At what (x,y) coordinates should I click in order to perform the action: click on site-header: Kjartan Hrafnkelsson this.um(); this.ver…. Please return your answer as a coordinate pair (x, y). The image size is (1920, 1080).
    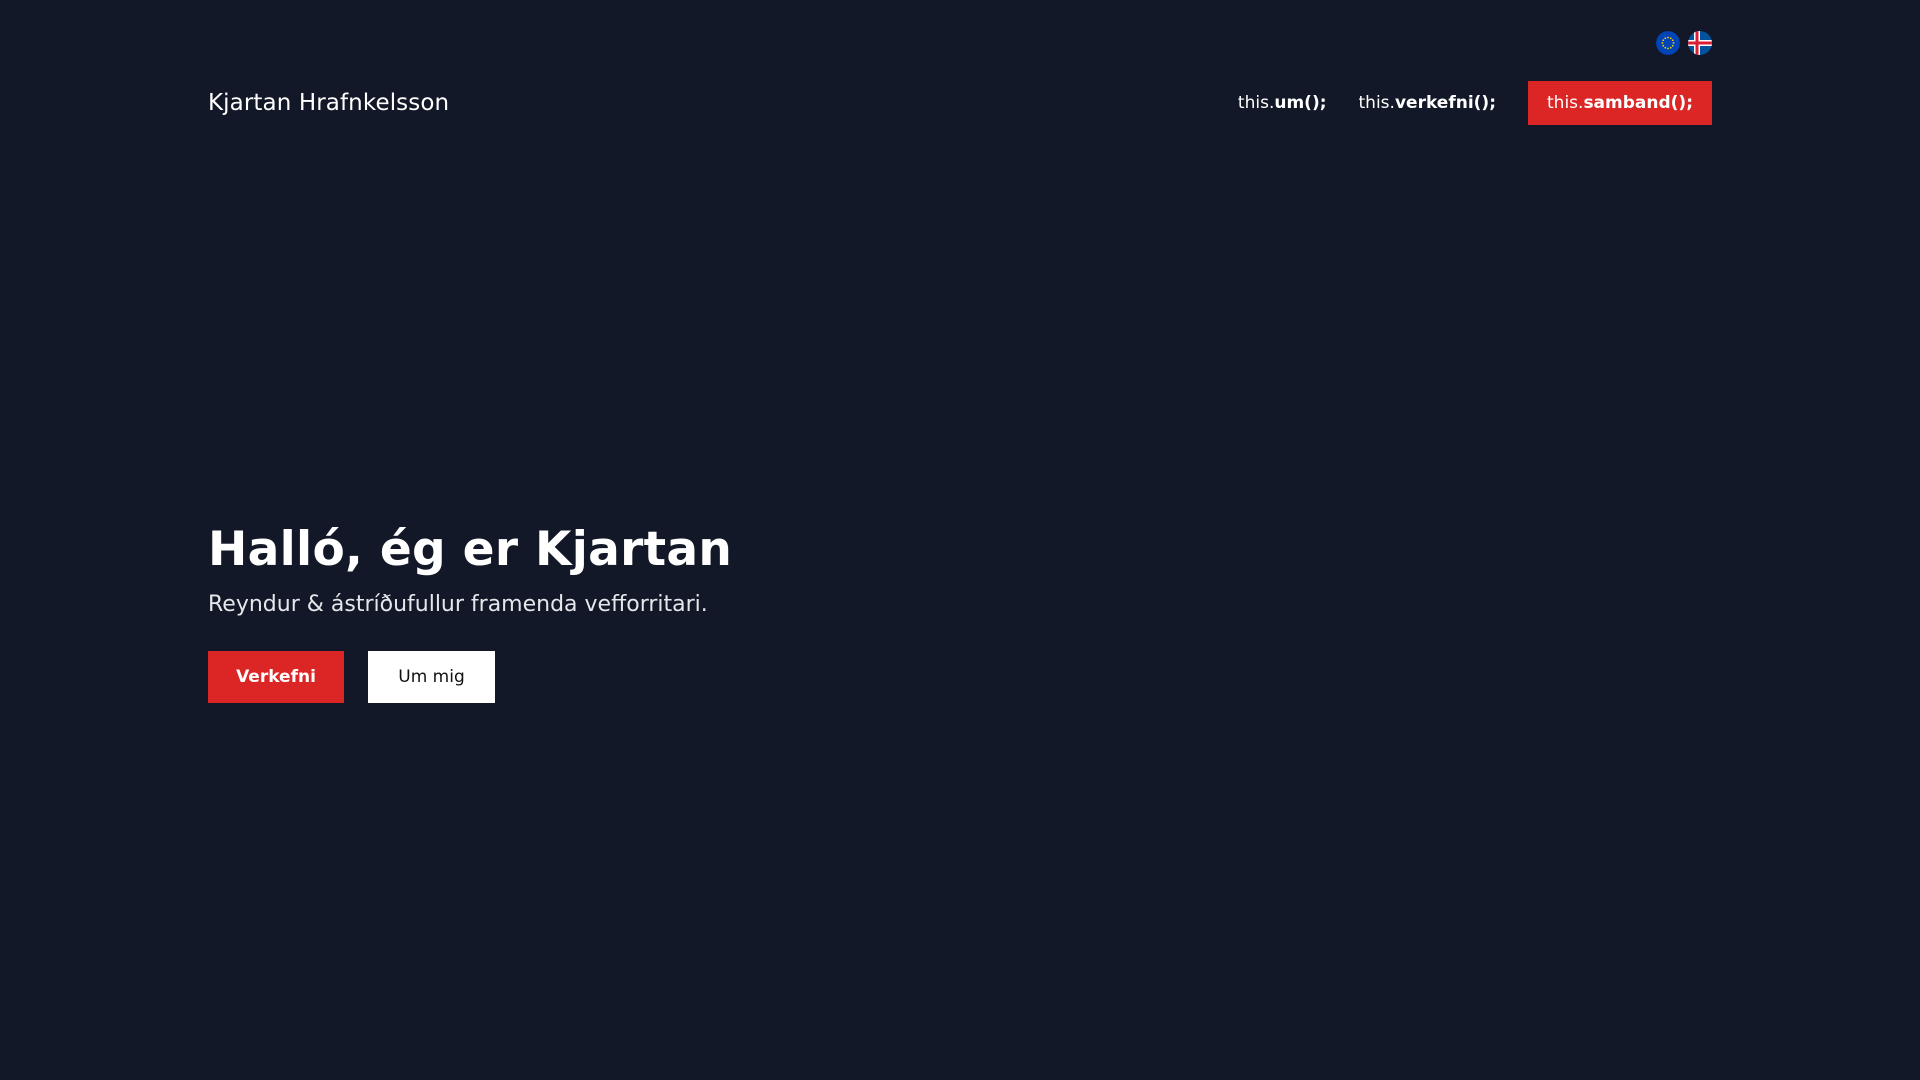
    Looking at the image, I should click on (960, 103).